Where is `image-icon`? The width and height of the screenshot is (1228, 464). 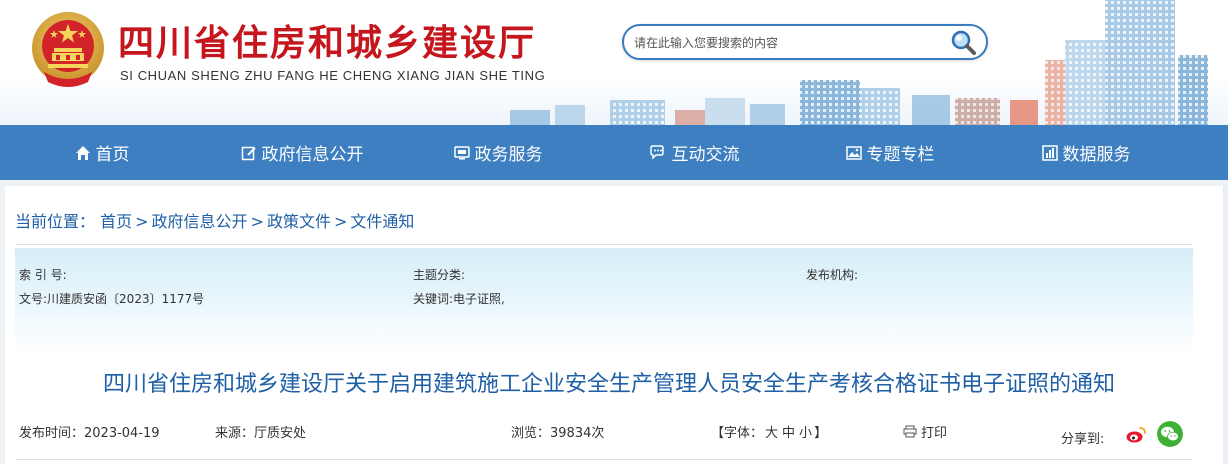
image-icon is located at coordinates (853, 153).